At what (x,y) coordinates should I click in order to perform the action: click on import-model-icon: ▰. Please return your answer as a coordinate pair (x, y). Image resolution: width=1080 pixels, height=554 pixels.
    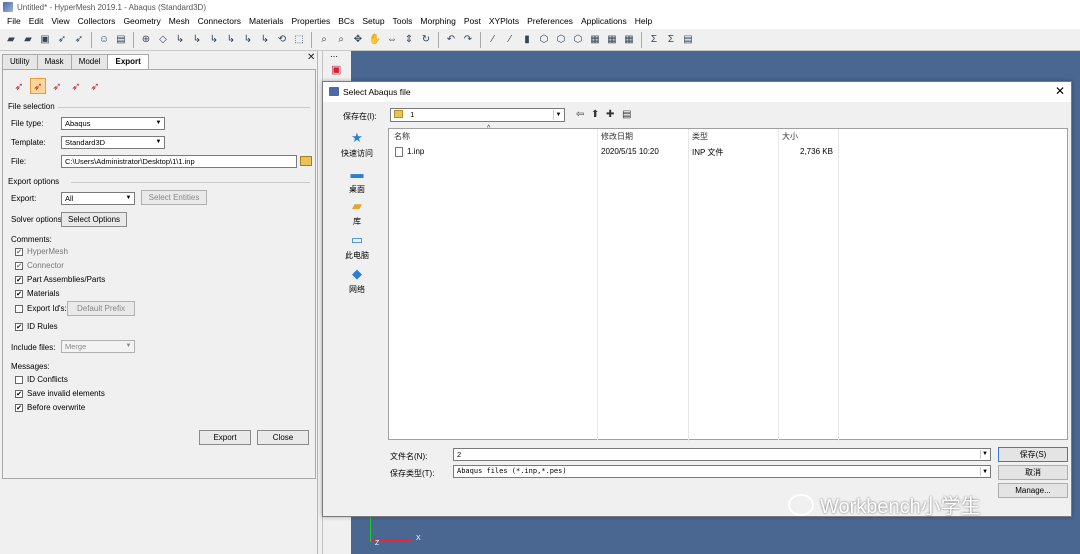
    Looking at the image, I should click on (11, 40).